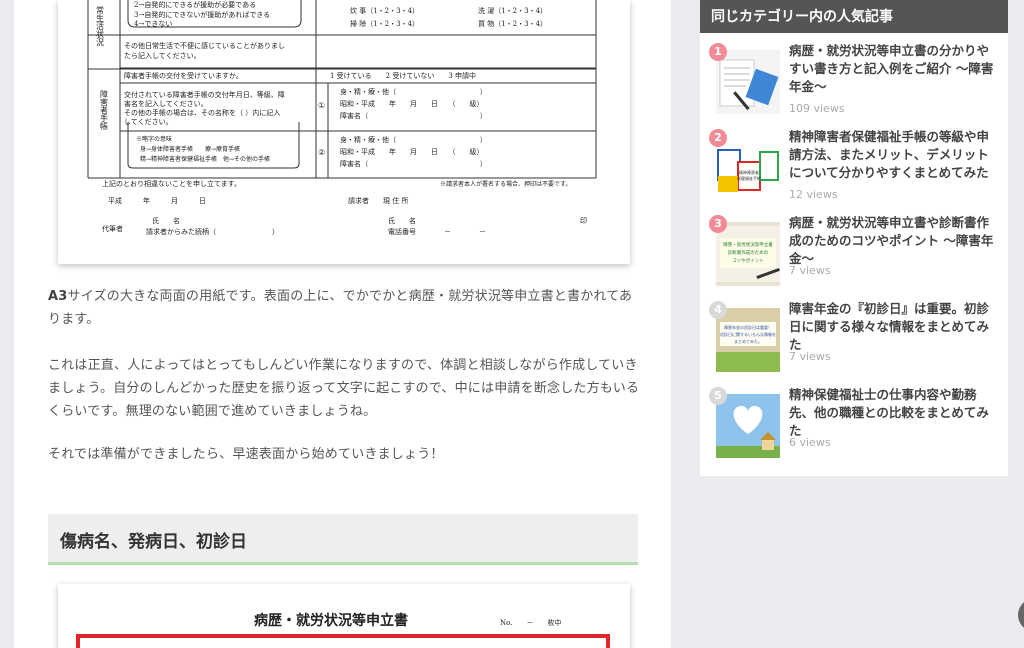  I want to click on form-name-2: 氏 名, so click(402, 220).